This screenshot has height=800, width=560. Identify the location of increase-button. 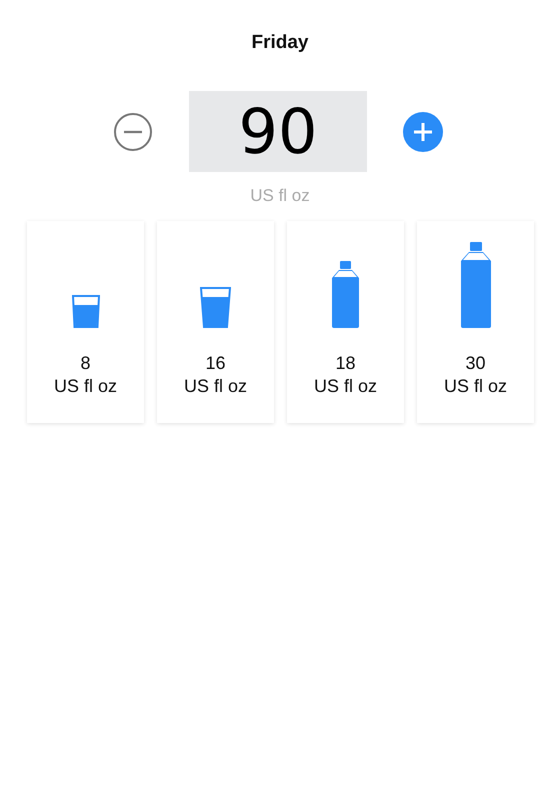
(423, 132).